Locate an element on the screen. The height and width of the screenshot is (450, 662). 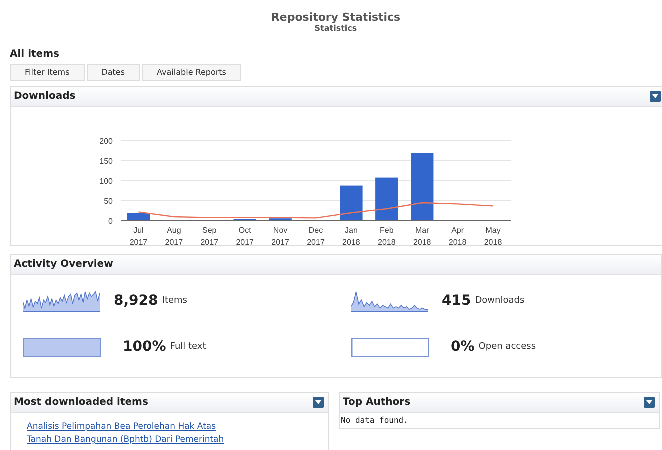
empty-message: No data found. is located at coordinates (375, 421).